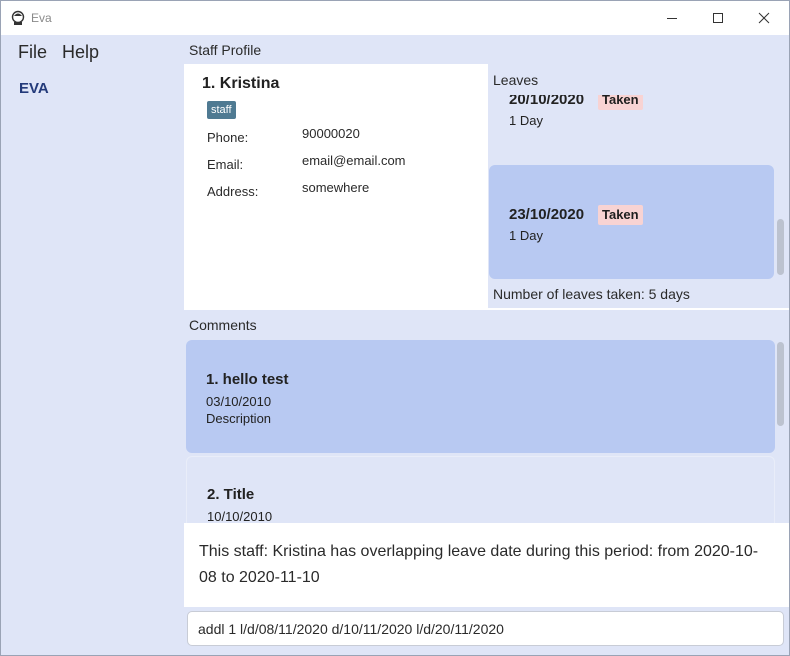  What do you see at coordinates (221, 110) in the screenshot?
I see `staff-tag: staff` at bounding box center [221, 110].